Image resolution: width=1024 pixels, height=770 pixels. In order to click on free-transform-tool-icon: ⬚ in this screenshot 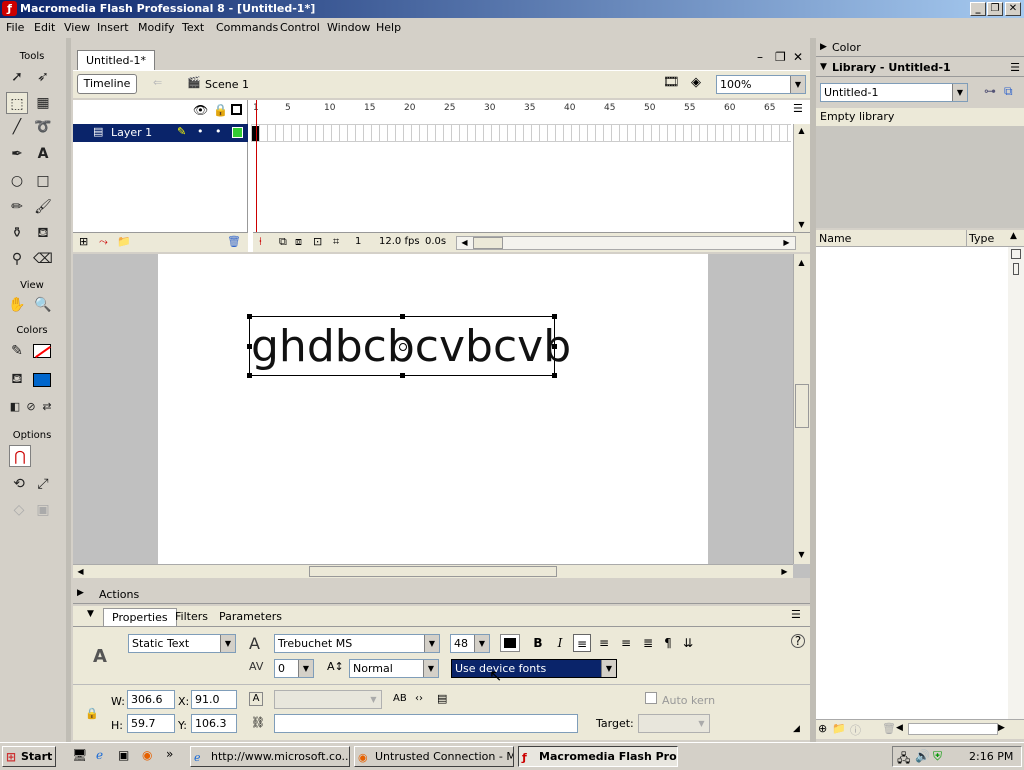, I will do `click(17, 103)`.